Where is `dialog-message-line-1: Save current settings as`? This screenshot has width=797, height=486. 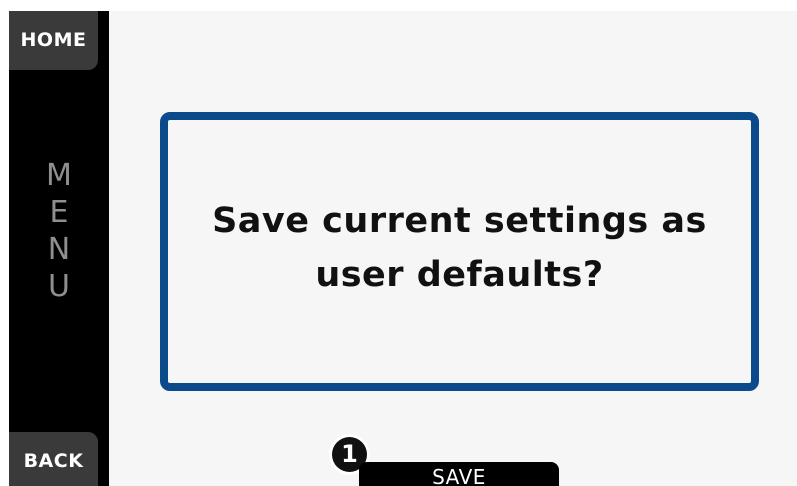 dialog-message-line-1: Save current settings as is located at coordinates (459, 220).